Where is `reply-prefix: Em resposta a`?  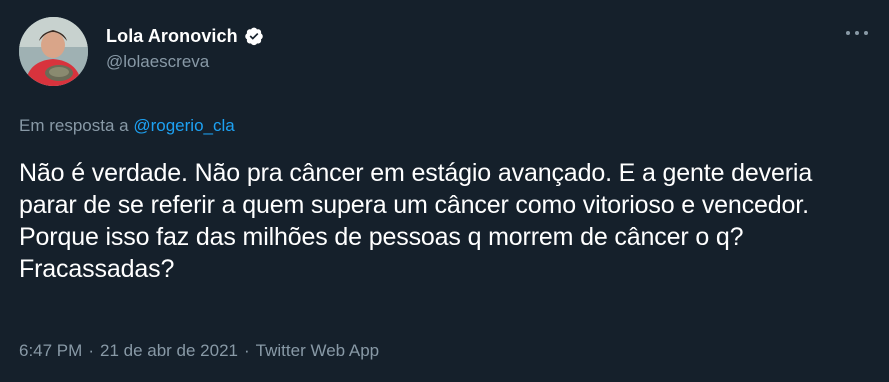
reply-prefix: Em resposta a is located at coordinates (74, 125).